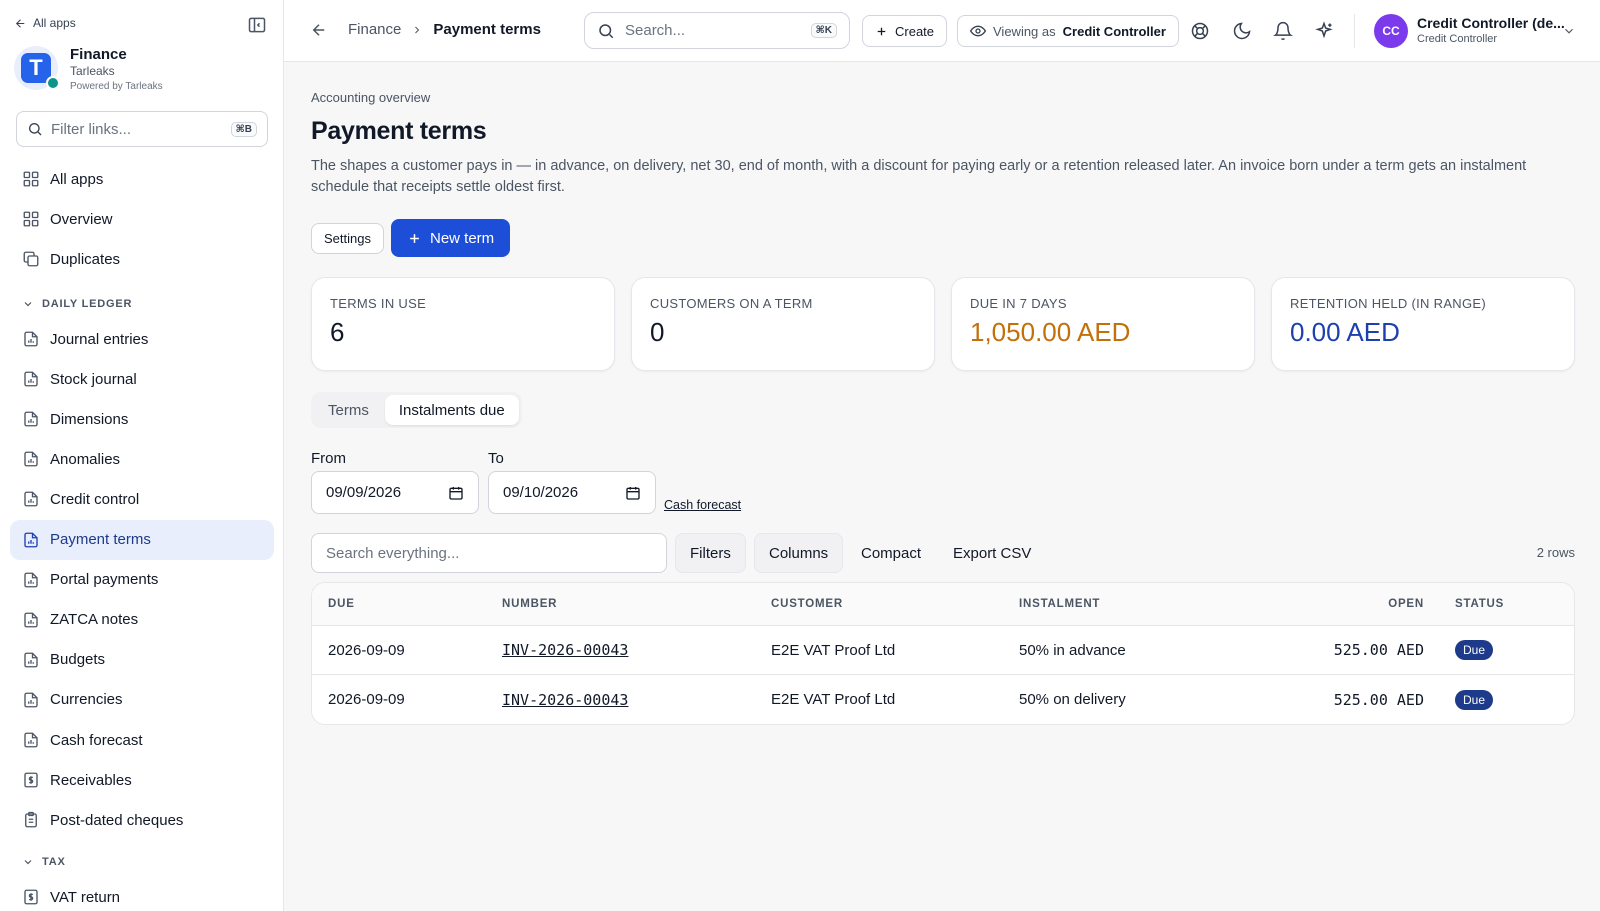  Describe the element at coordinates (142, 820) in the screenshot. I see `sidebar-item-post-dated-cheques: Post-dated cheques` at that location.